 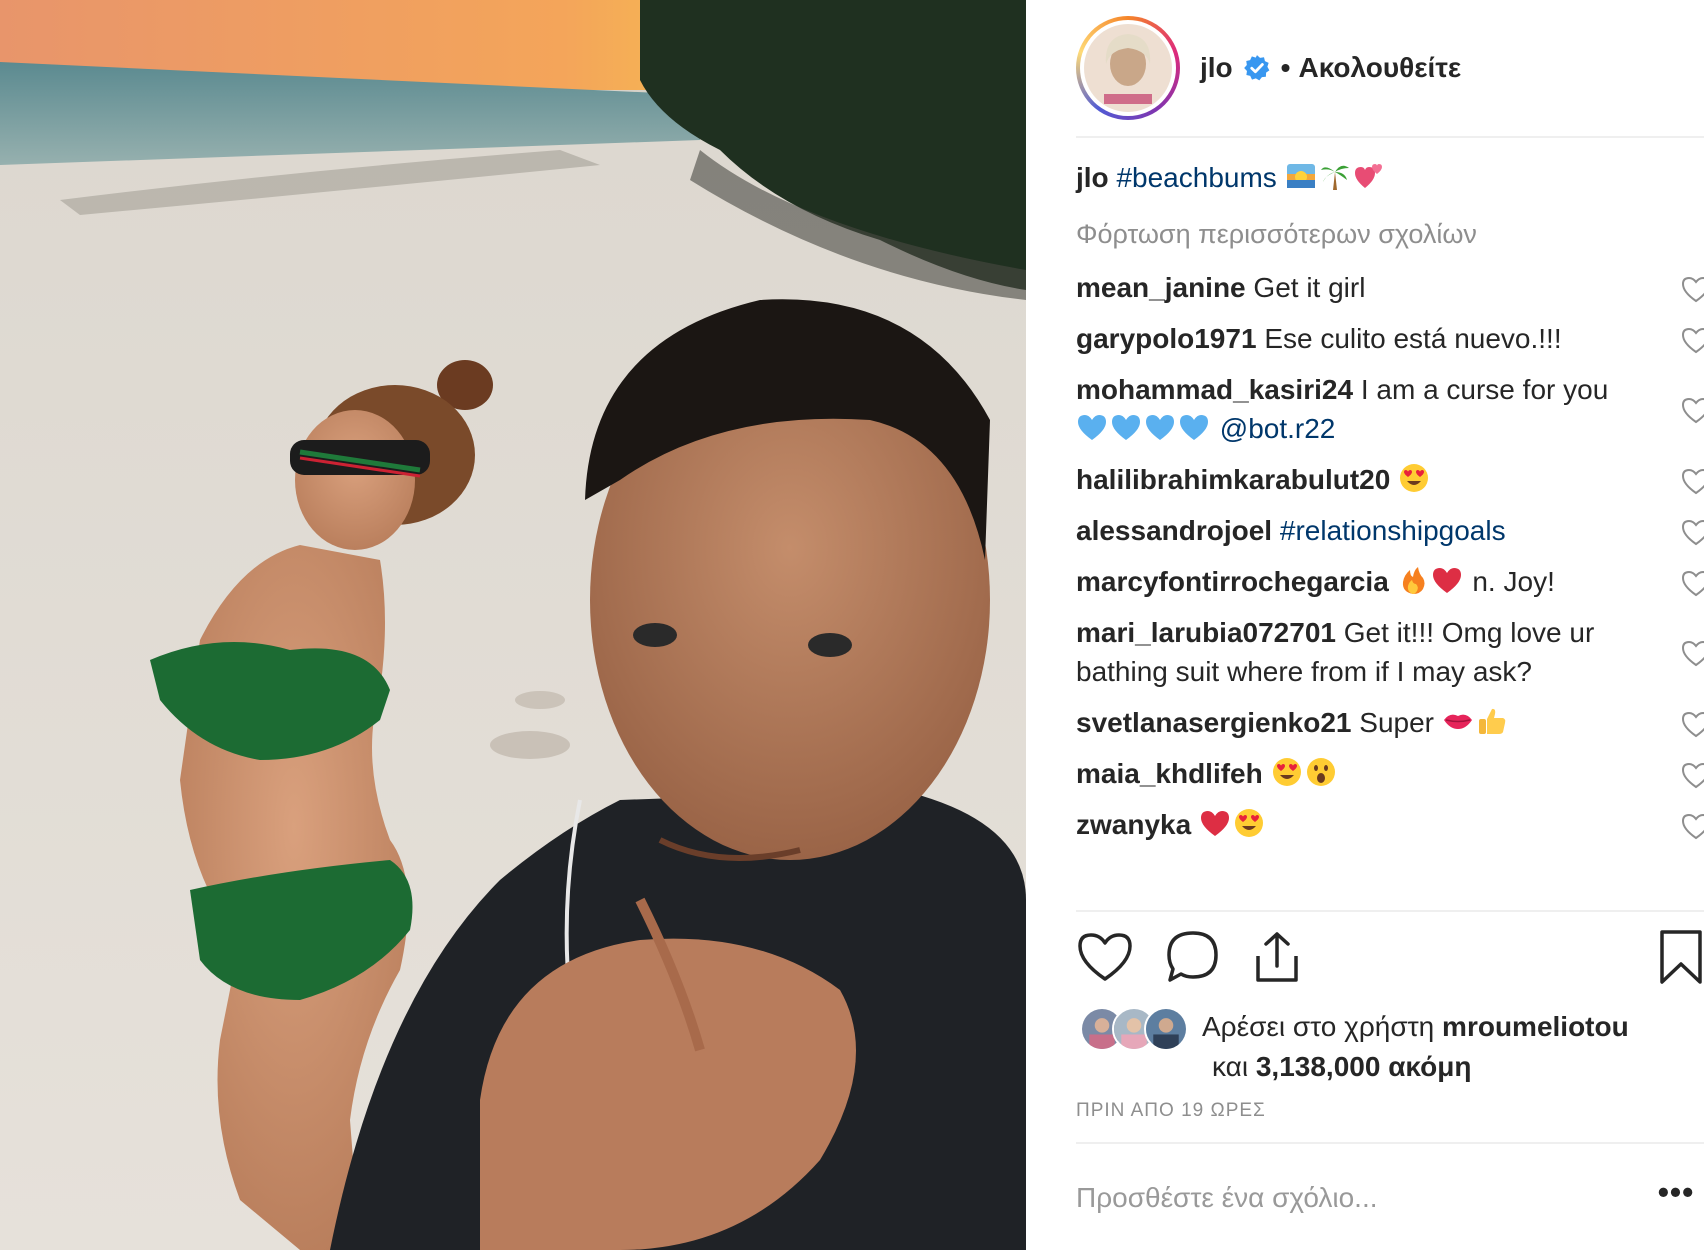 I want to click on likes-more: ακόμη, so click(x=1429, y=1066).